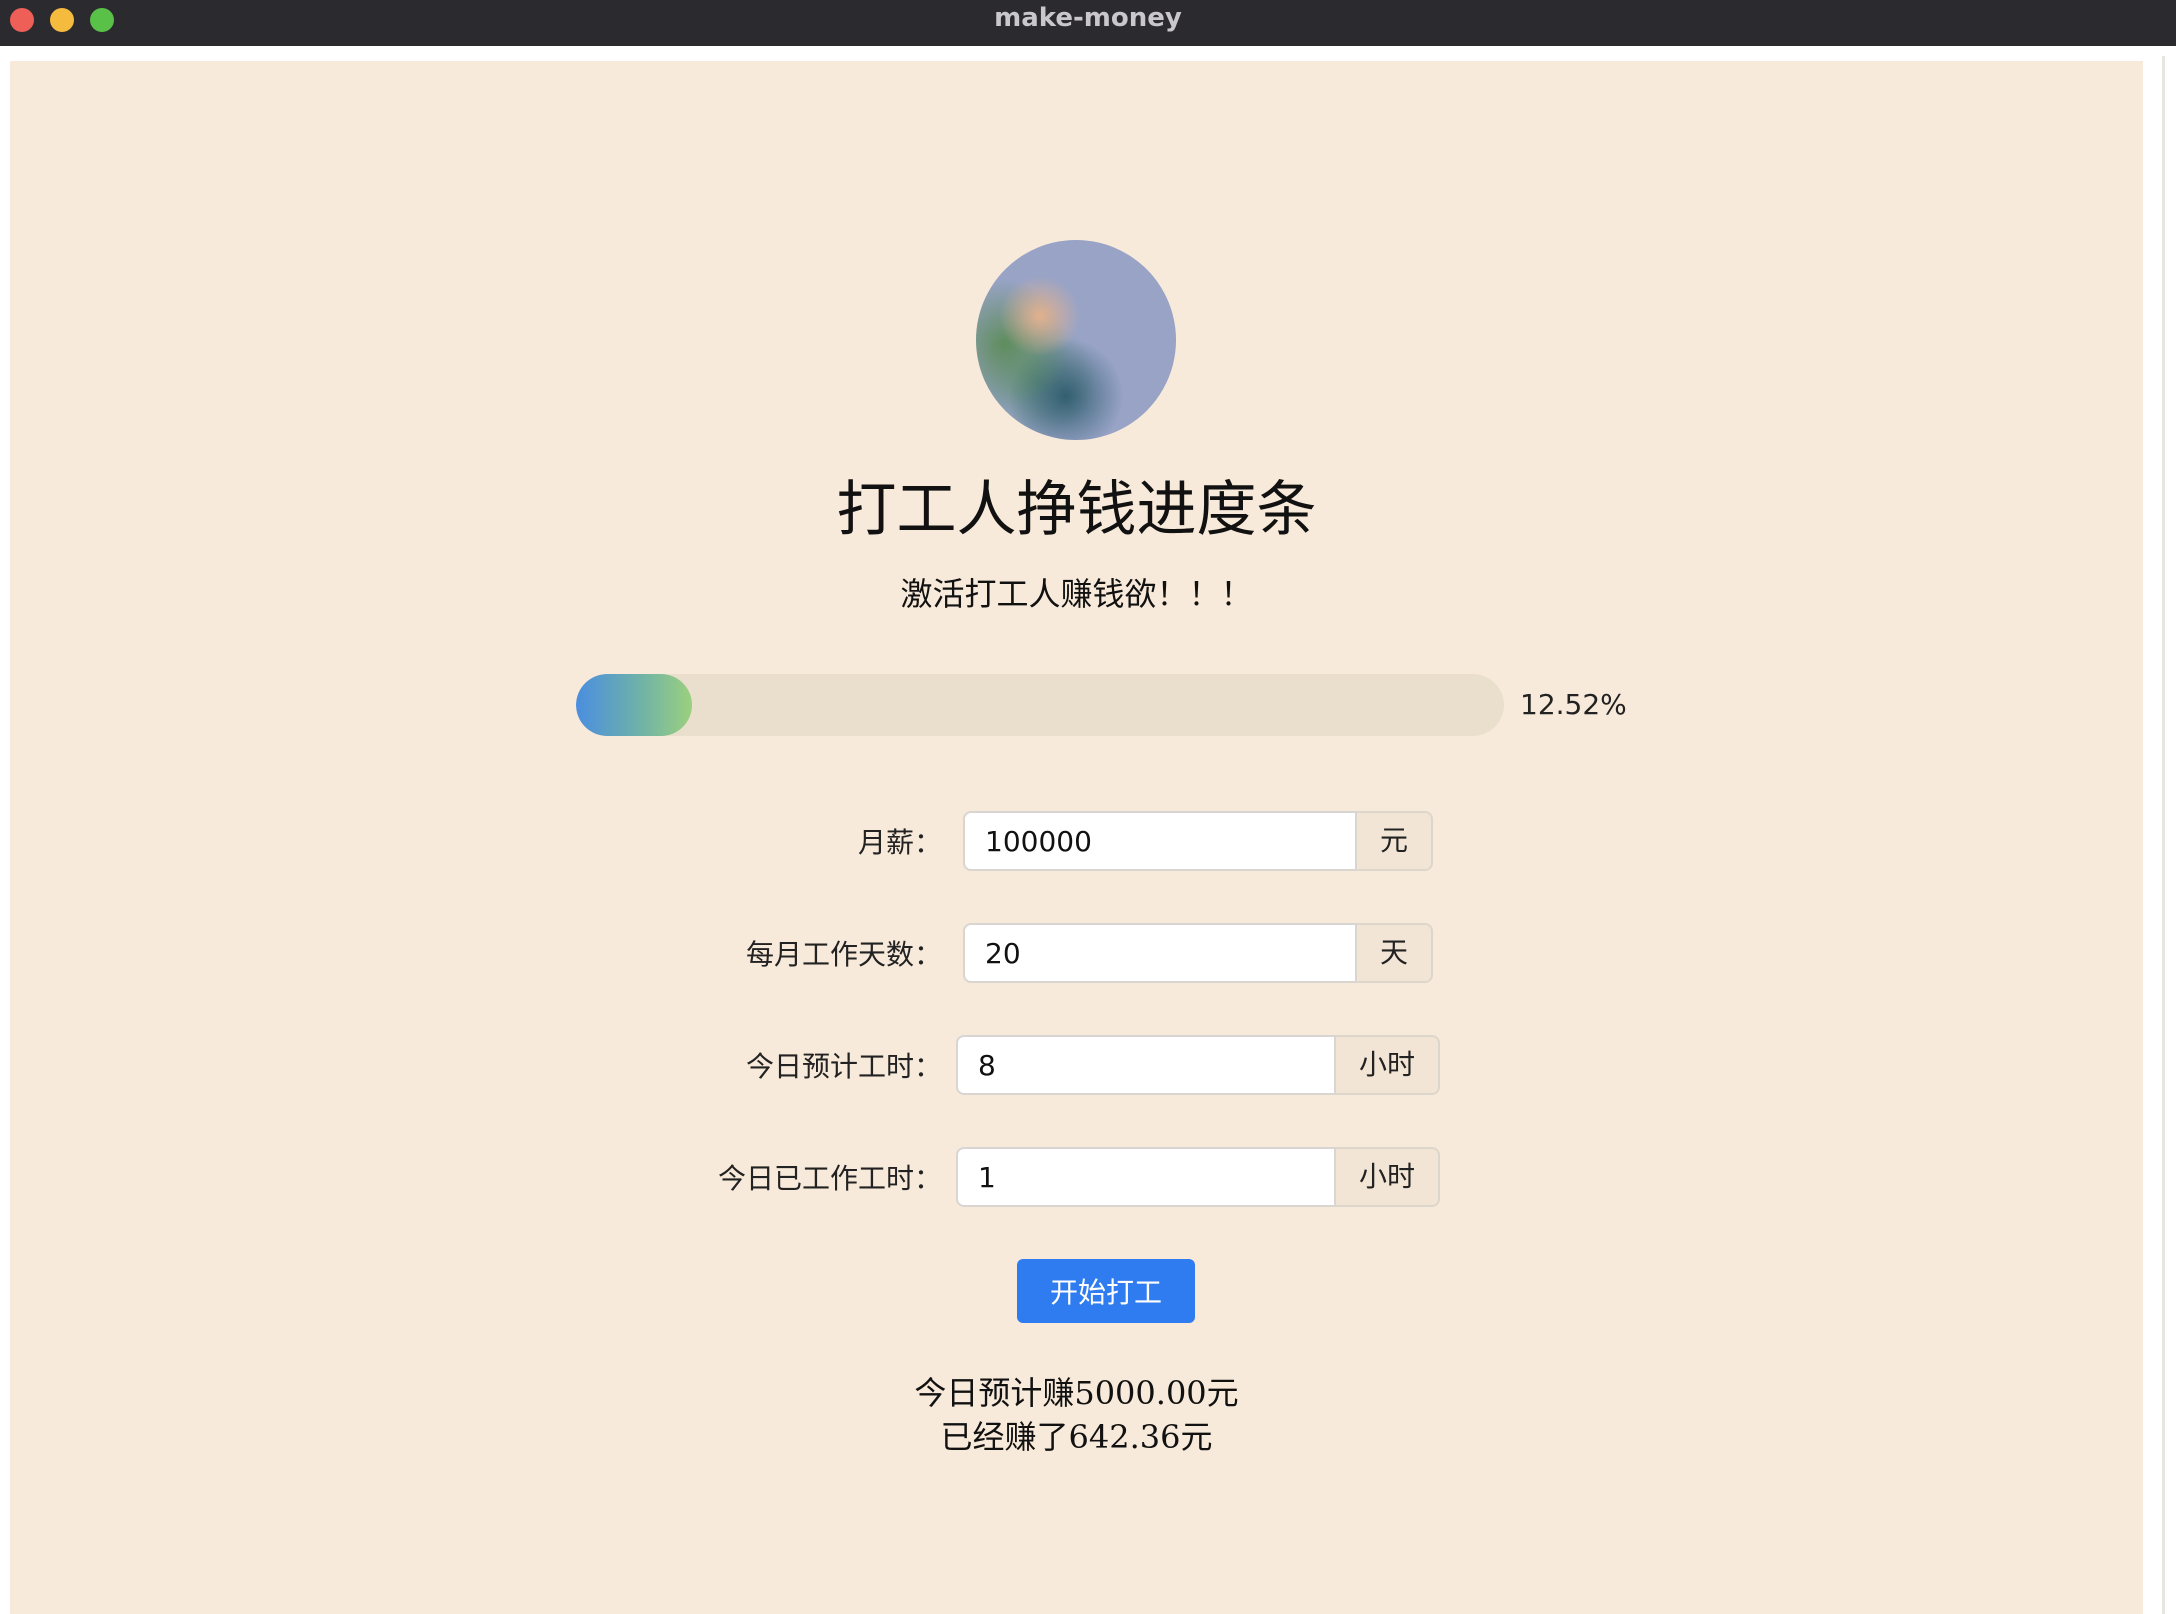 This screenshot has width=2176, height=1614. I want to click on planned-hours-input, so click(1146, 1065).